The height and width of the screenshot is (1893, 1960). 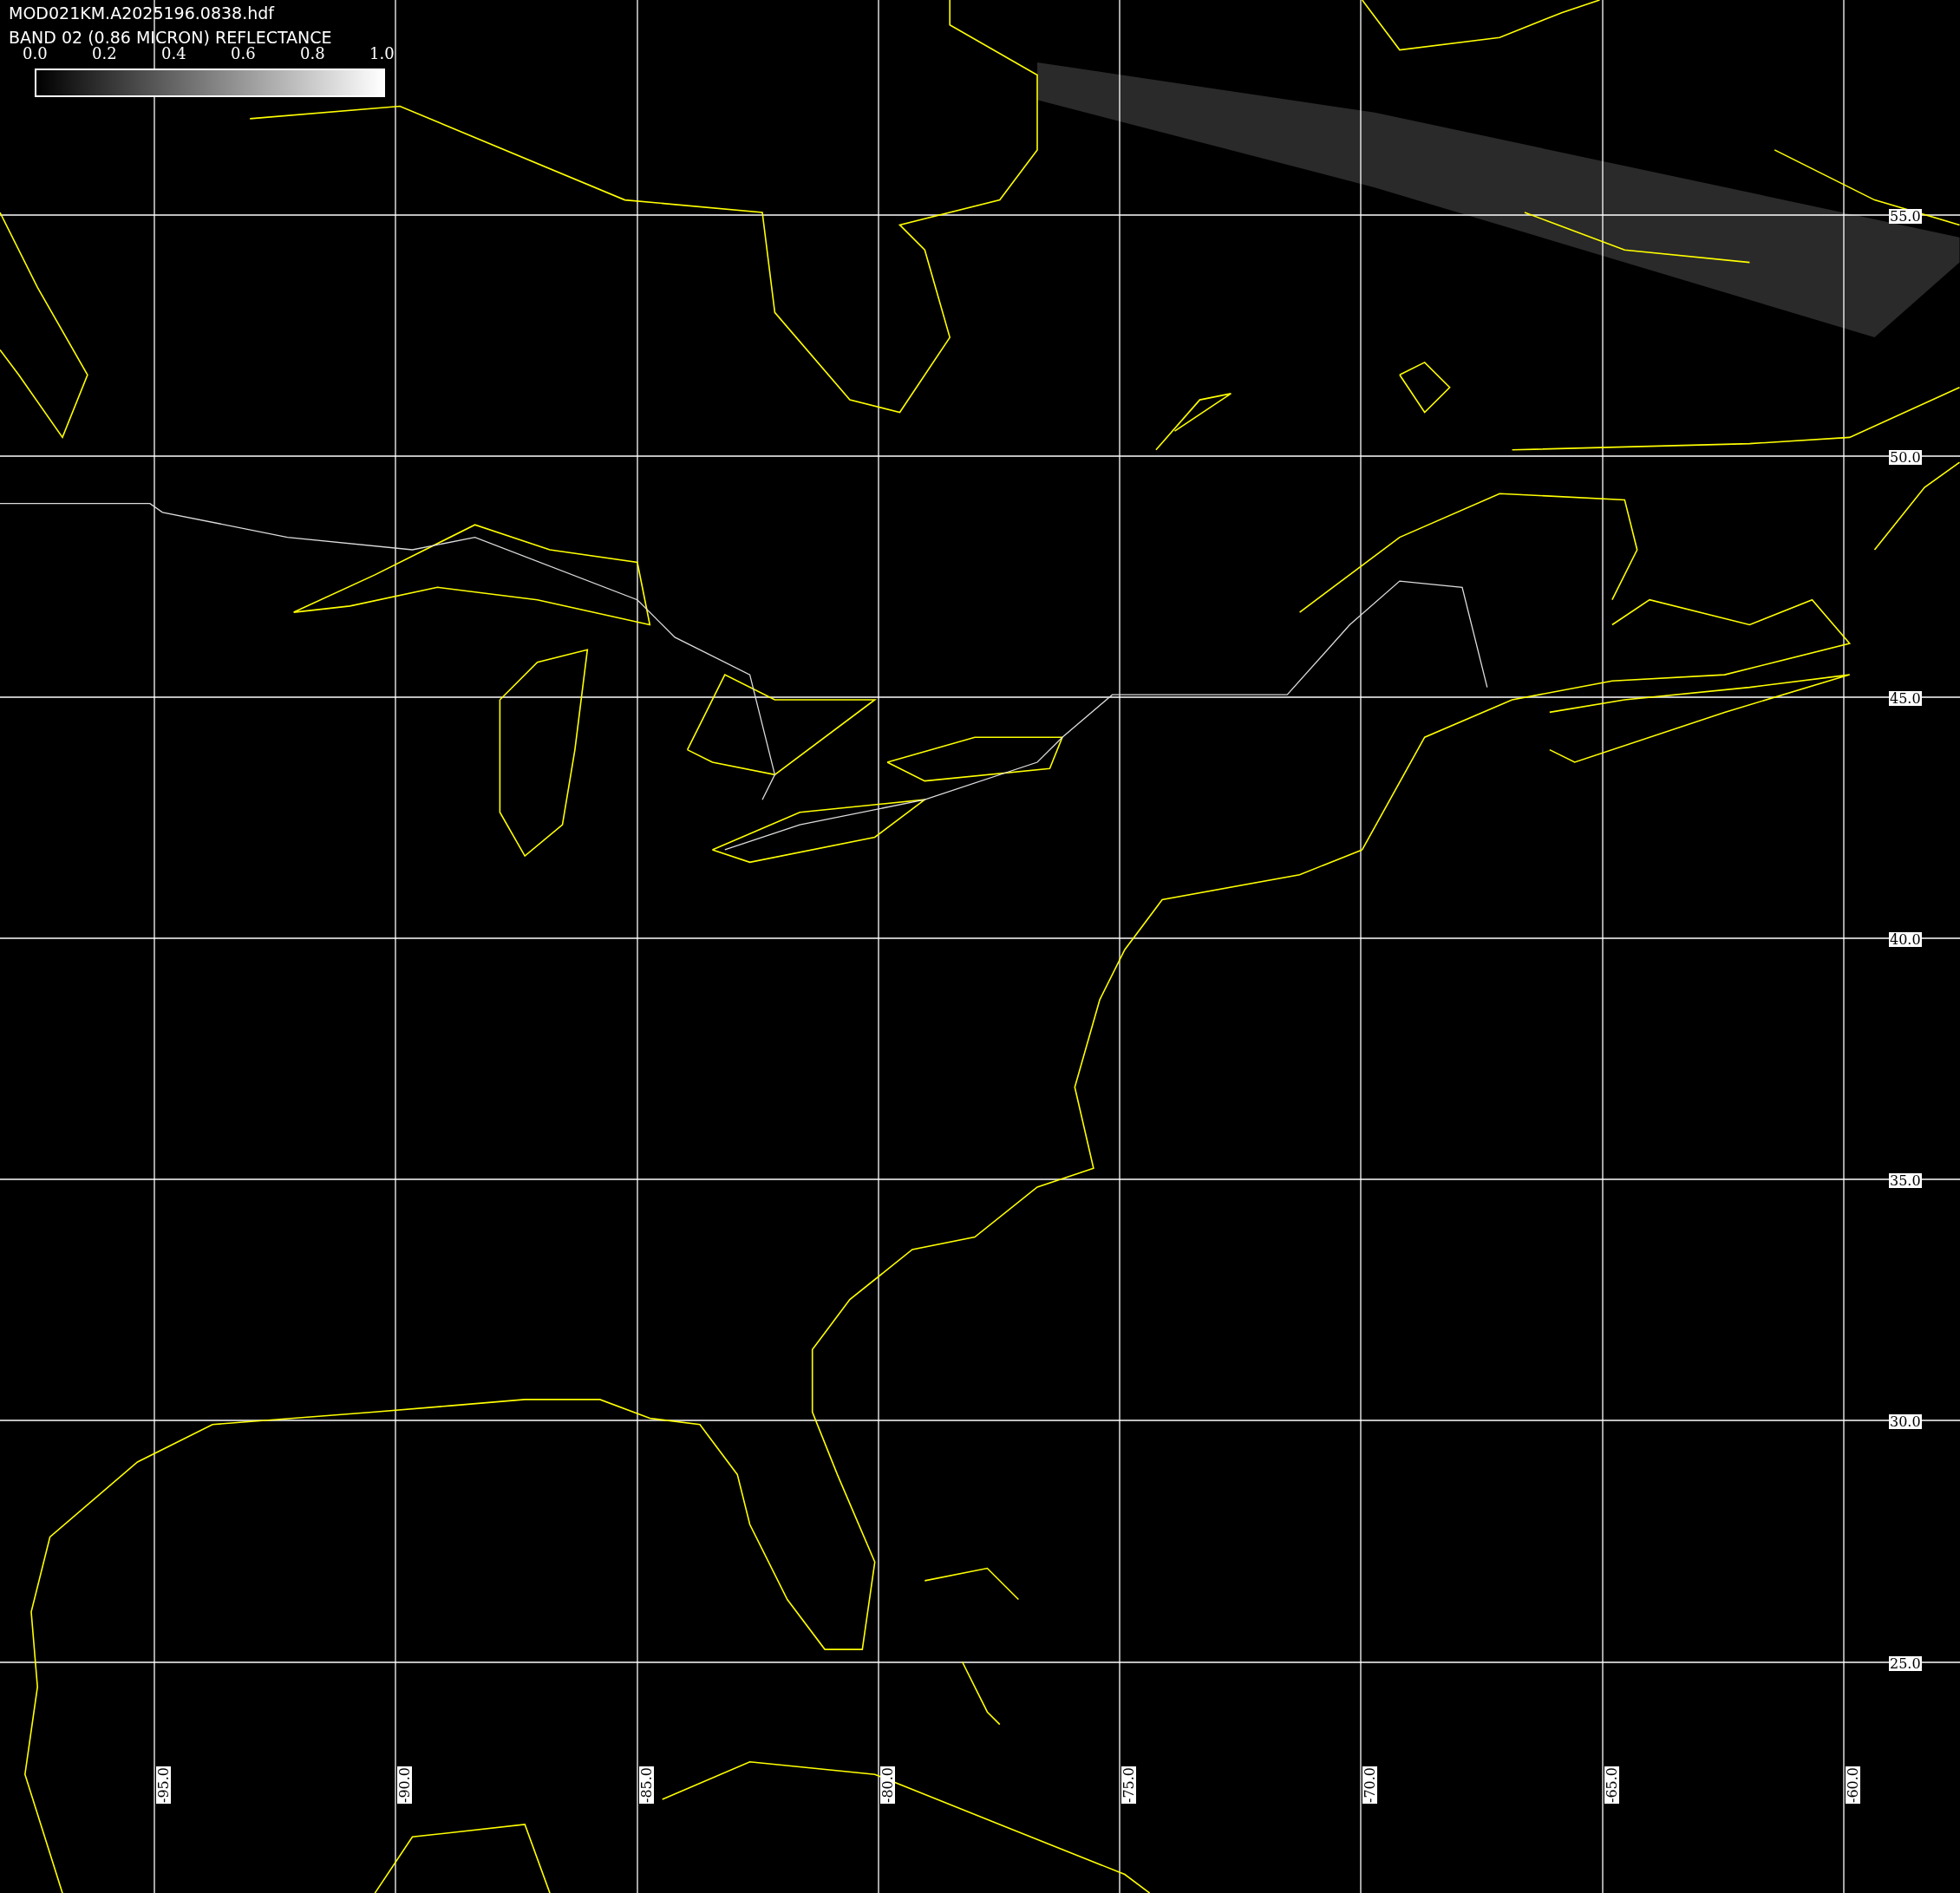 What do you see at coordinates (382, 54) in the screenshot?
I see `colorbar-tick-label: 1.0` at bounding box center [382, 54].